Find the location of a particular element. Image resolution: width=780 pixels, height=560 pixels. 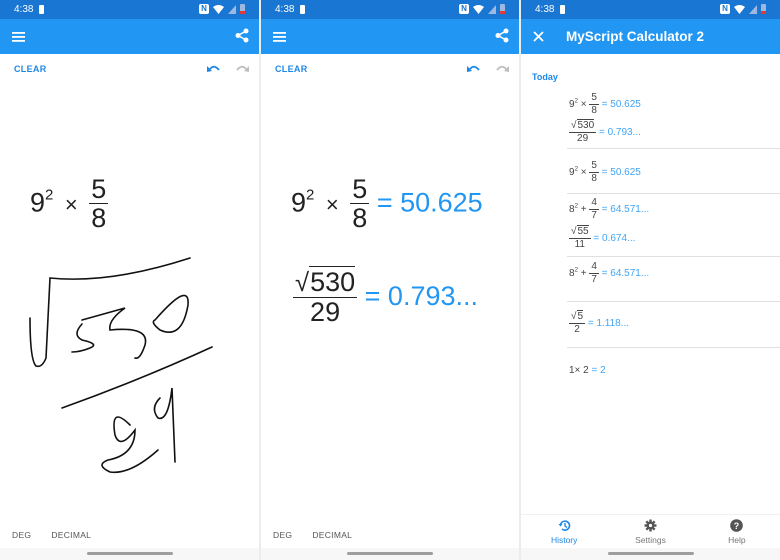

operator: × is located at coordinates (332, 204).